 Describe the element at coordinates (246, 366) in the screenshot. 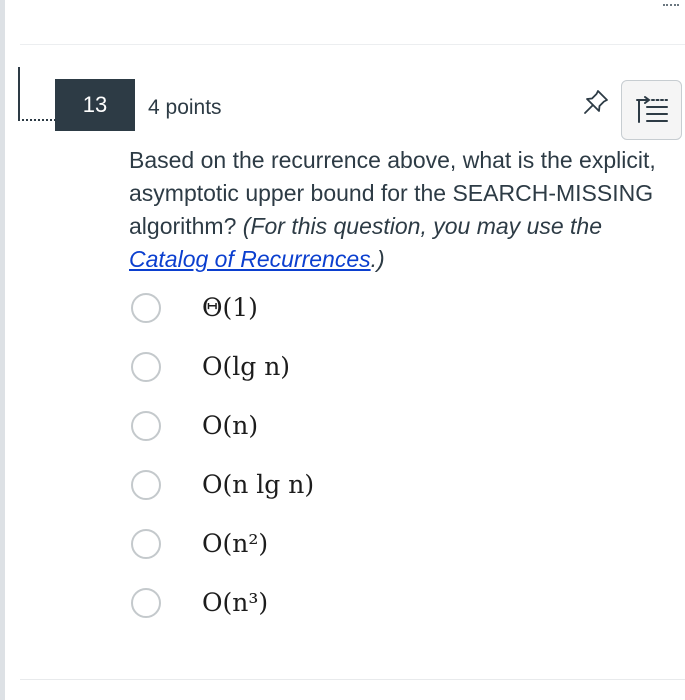

I see `answer-label: O(lg n)` at that location.